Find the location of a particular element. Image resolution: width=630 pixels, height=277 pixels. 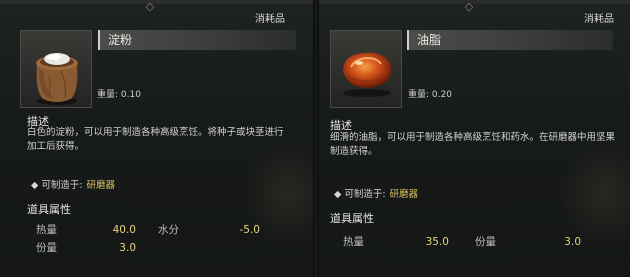

property-value-moisture: -5.0 is located at coordinates (250, 230).